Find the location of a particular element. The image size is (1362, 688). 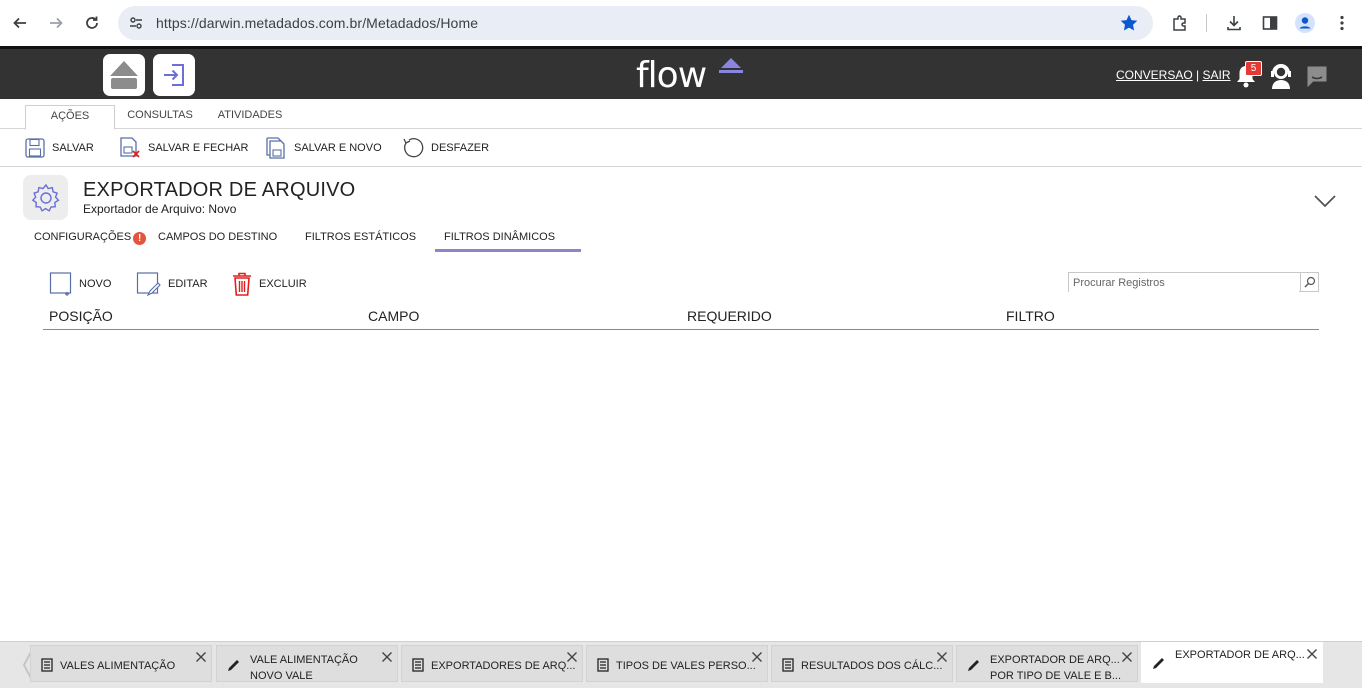

save-new-button: SALVAR E NOVO is located at coordinates (323, 148).